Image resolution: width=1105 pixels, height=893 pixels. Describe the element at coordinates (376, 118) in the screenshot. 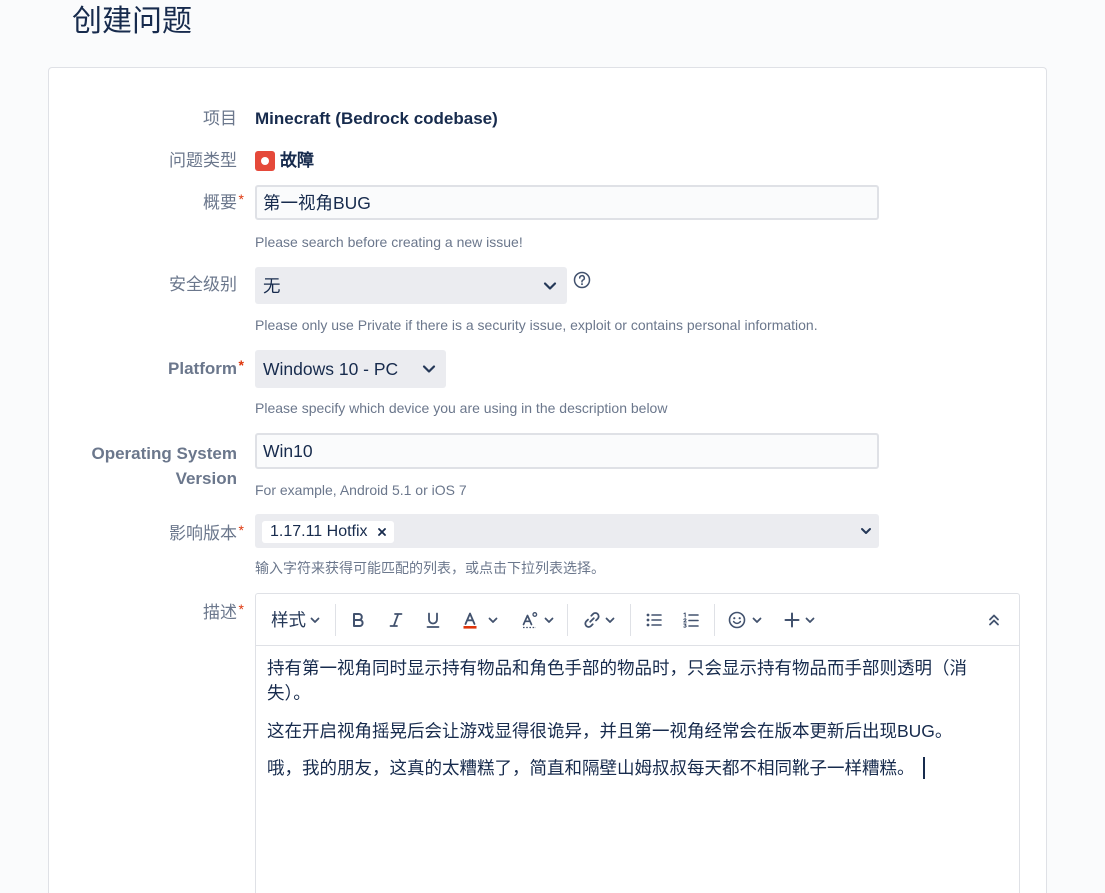

I see `project-value: Minecraft (Bedrock codebase)` at that location.